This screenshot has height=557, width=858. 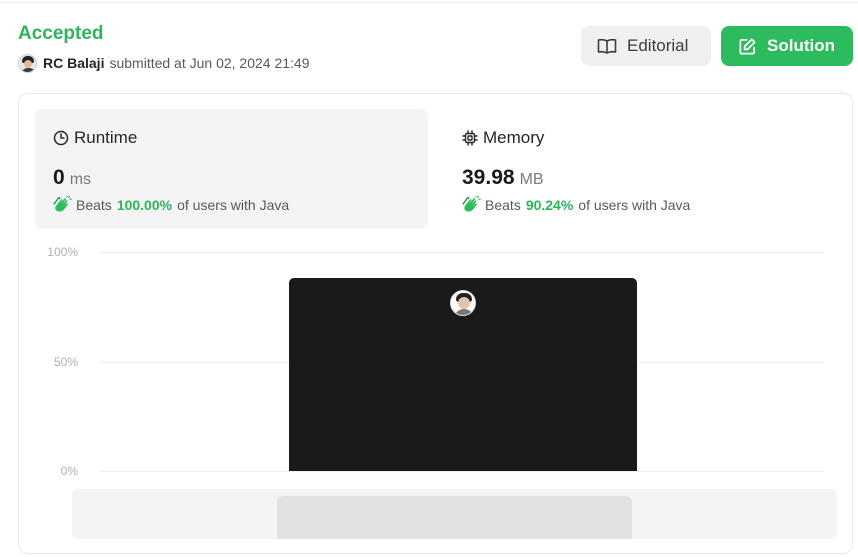 What do you see at coordinates (240, 178) in the screenshot?
I see `runtime-value: 0 ms` at bounding box center [240, 178].